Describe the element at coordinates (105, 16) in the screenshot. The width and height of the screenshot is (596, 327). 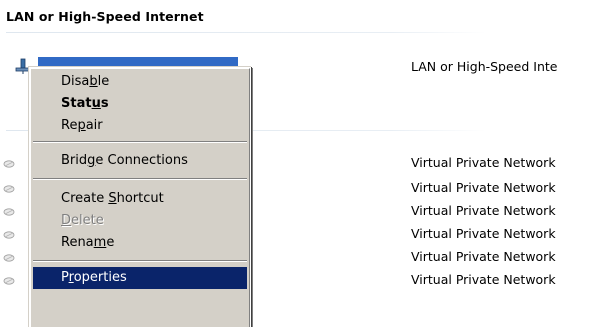
I see `group-header: LAN or High-Speed Internet` at that location.